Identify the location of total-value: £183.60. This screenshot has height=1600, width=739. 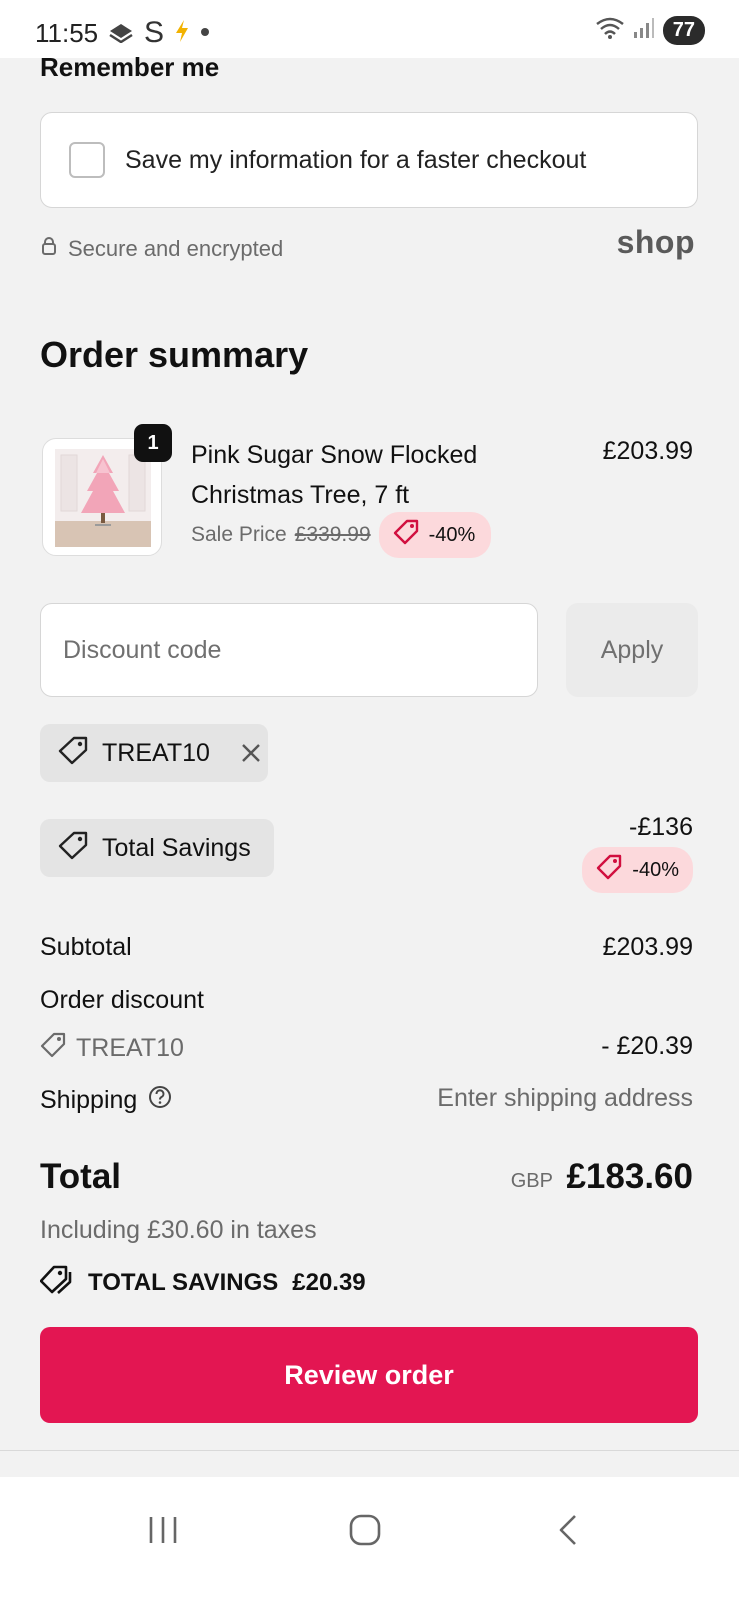
(629, 1176).